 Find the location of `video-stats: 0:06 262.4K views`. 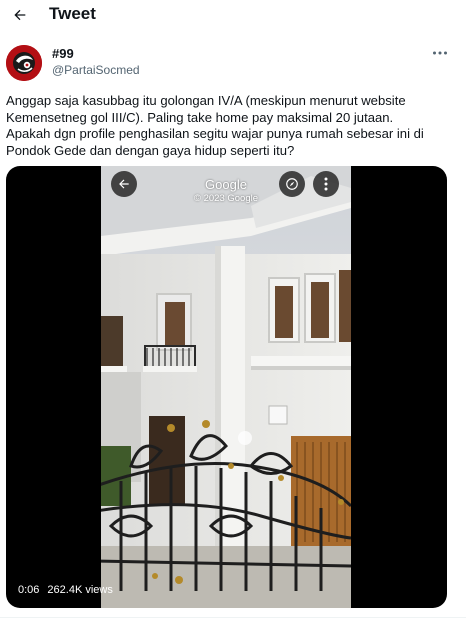

video-stats: 0:06 262.4K views is located at coordinates (65, 590).